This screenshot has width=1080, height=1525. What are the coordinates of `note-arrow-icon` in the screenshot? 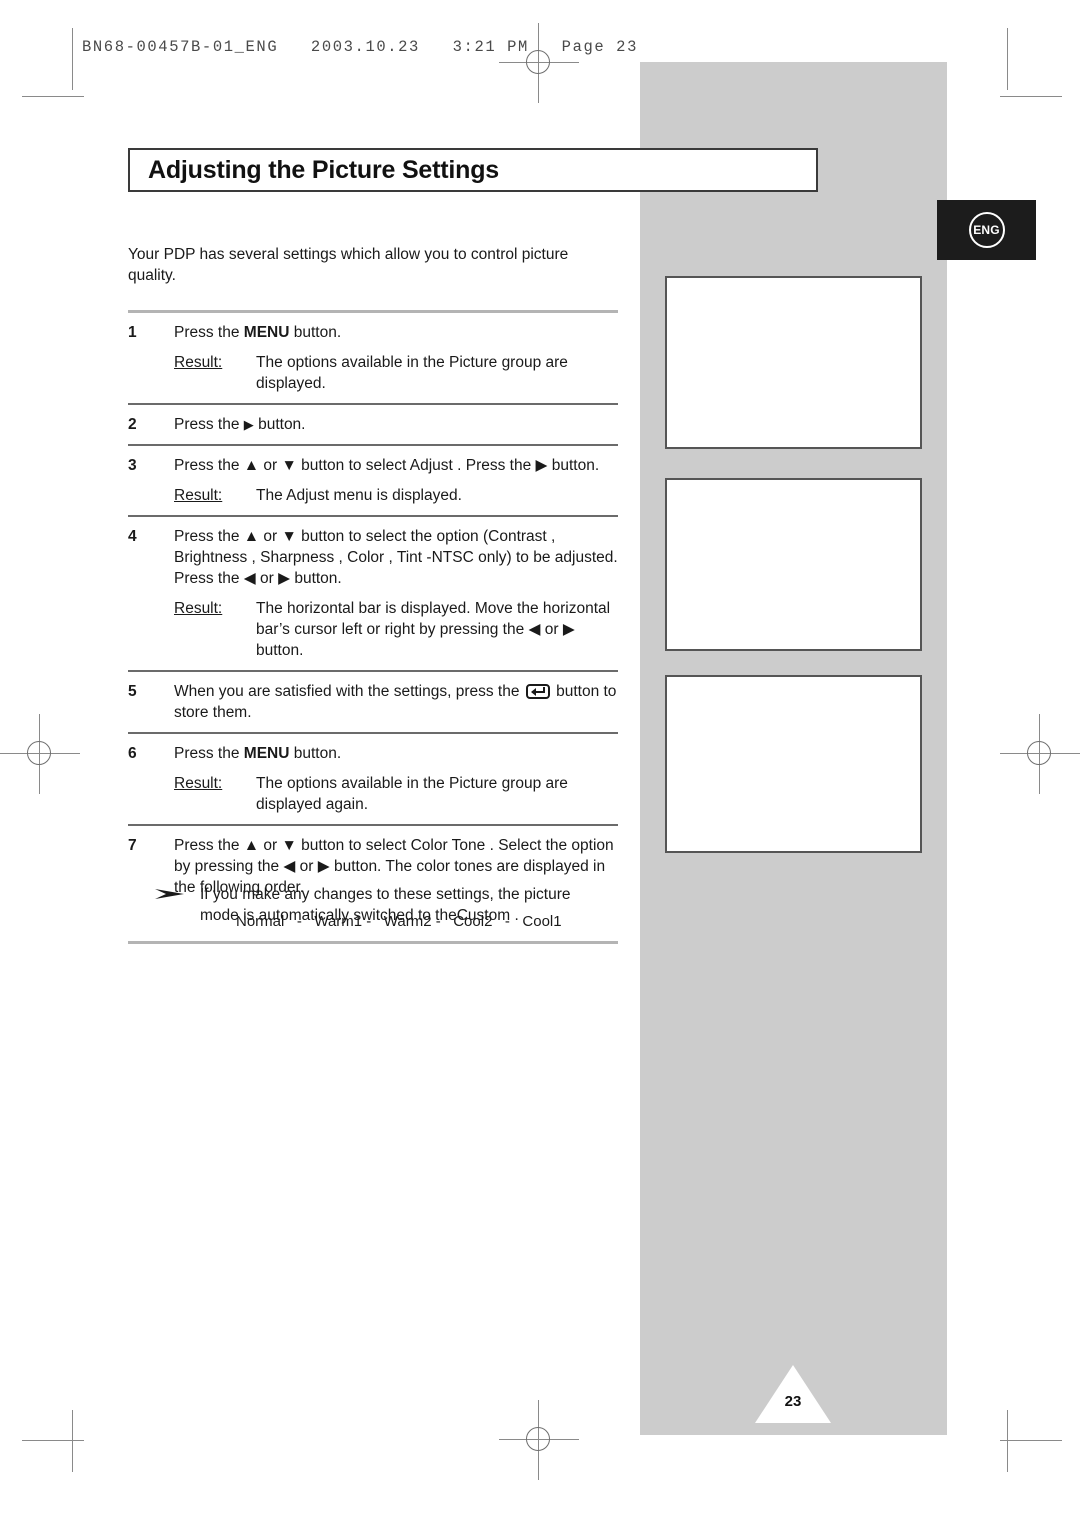 It's located at (164, 905).